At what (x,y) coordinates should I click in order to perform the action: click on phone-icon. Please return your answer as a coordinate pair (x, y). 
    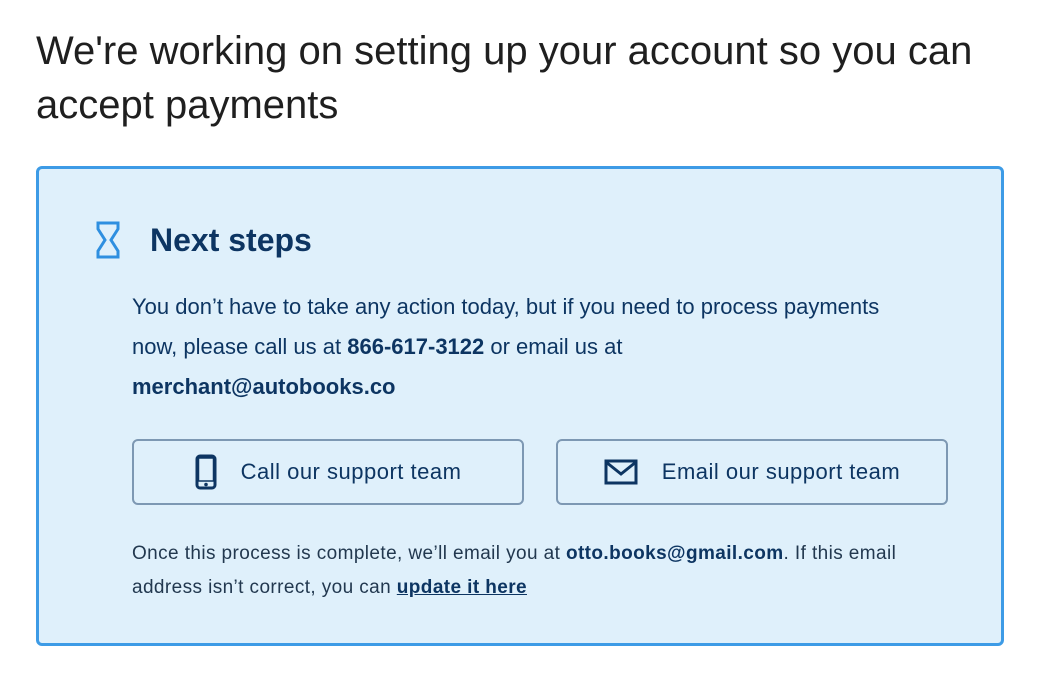
    Looking at the image, I should click on (206, 472).